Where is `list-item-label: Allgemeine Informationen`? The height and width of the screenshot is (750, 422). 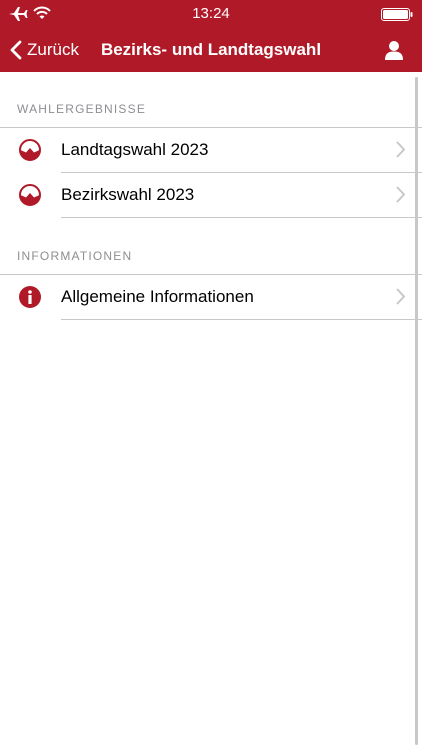
list-item-label: Allgemeine Informationen is located at coordinates (157, 296).